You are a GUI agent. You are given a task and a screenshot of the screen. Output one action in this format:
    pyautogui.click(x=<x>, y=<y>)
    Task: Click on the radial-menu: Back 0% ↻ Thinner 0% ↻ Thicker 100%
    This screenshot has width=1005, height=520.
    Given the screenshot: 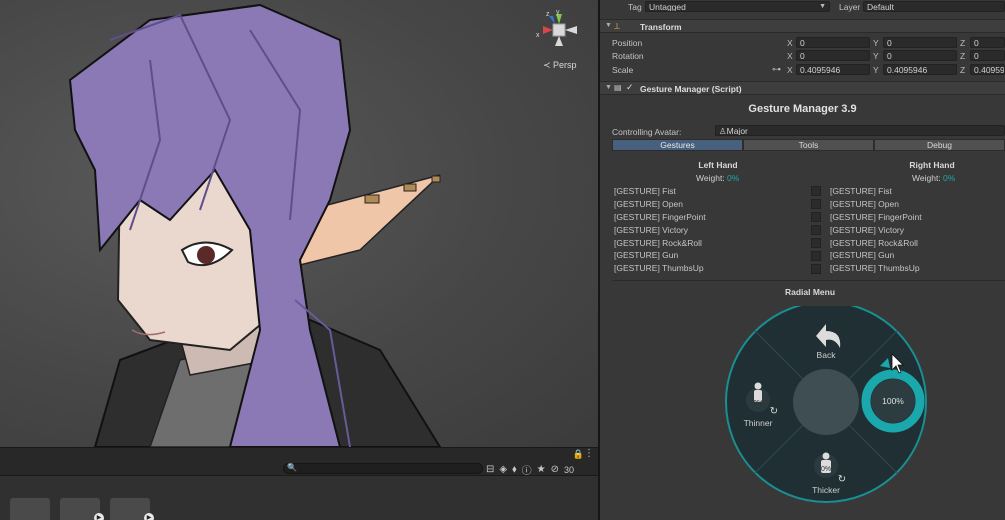 What is the action you would take?
    pyautogui.click(x=826, y=410)
    